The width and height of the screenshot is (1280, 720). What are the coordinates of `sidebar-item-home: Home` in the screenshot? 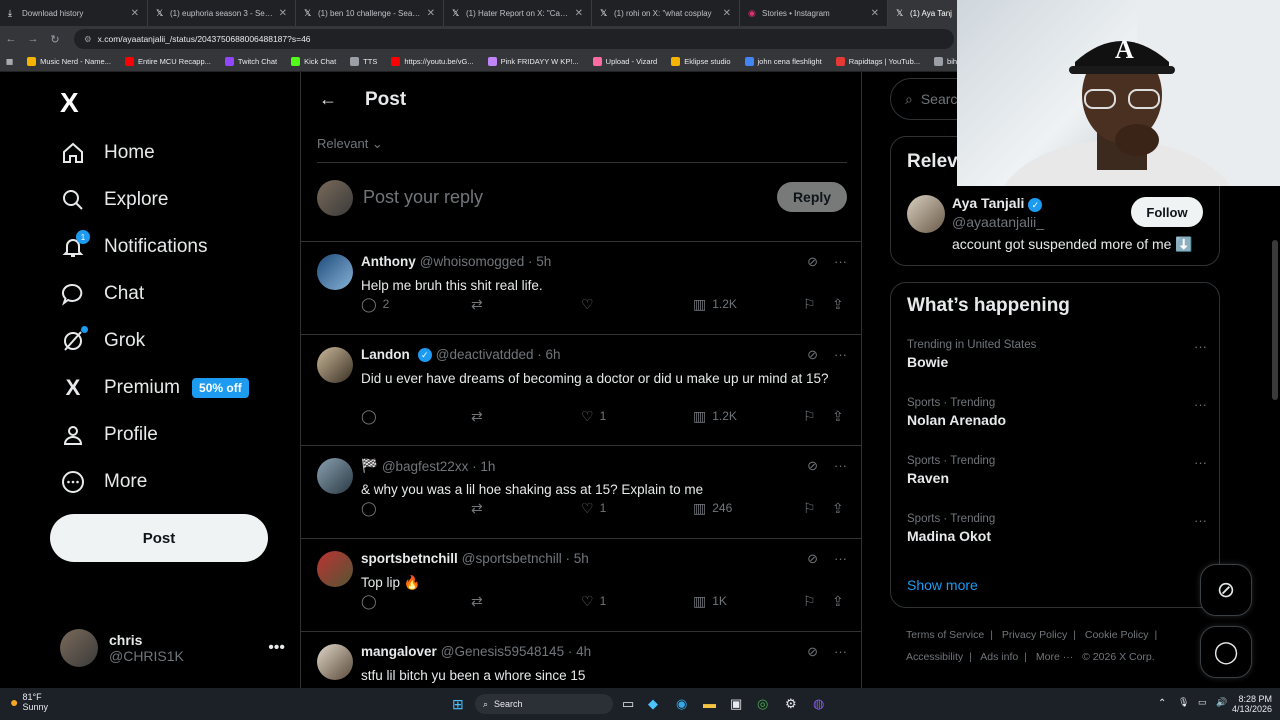 It's located at (107, 153).